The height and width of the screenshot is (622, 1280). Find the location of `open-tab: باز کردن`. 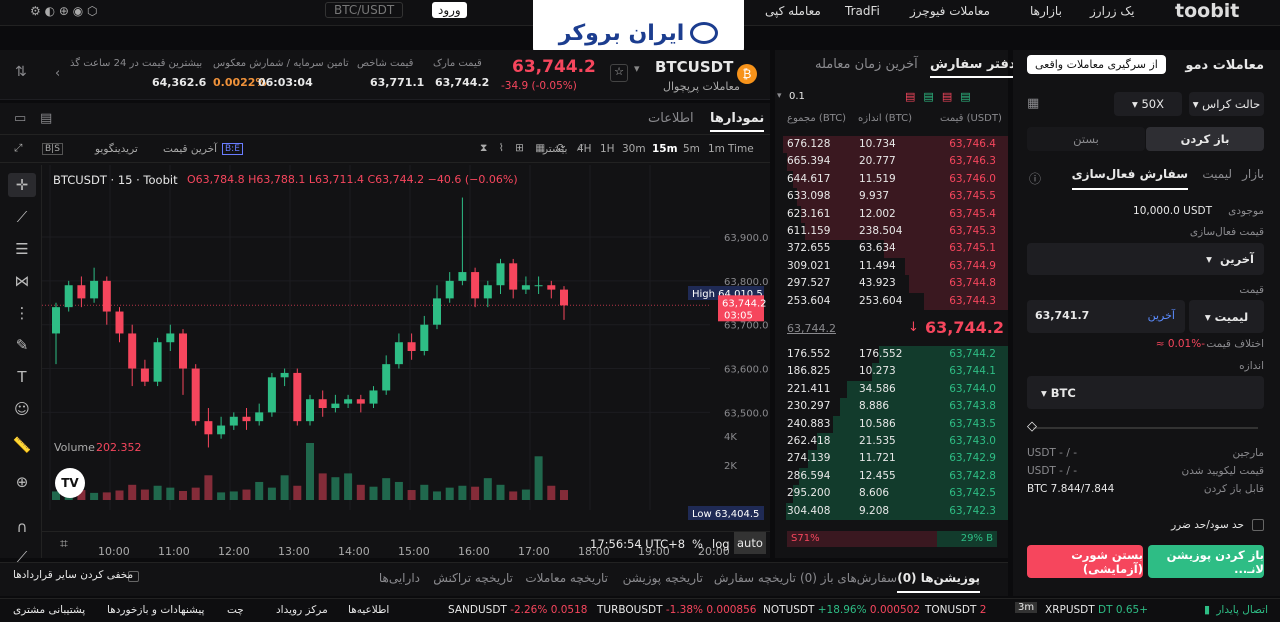

open-tab: باز کردن is located at coordinates (1205, 139).